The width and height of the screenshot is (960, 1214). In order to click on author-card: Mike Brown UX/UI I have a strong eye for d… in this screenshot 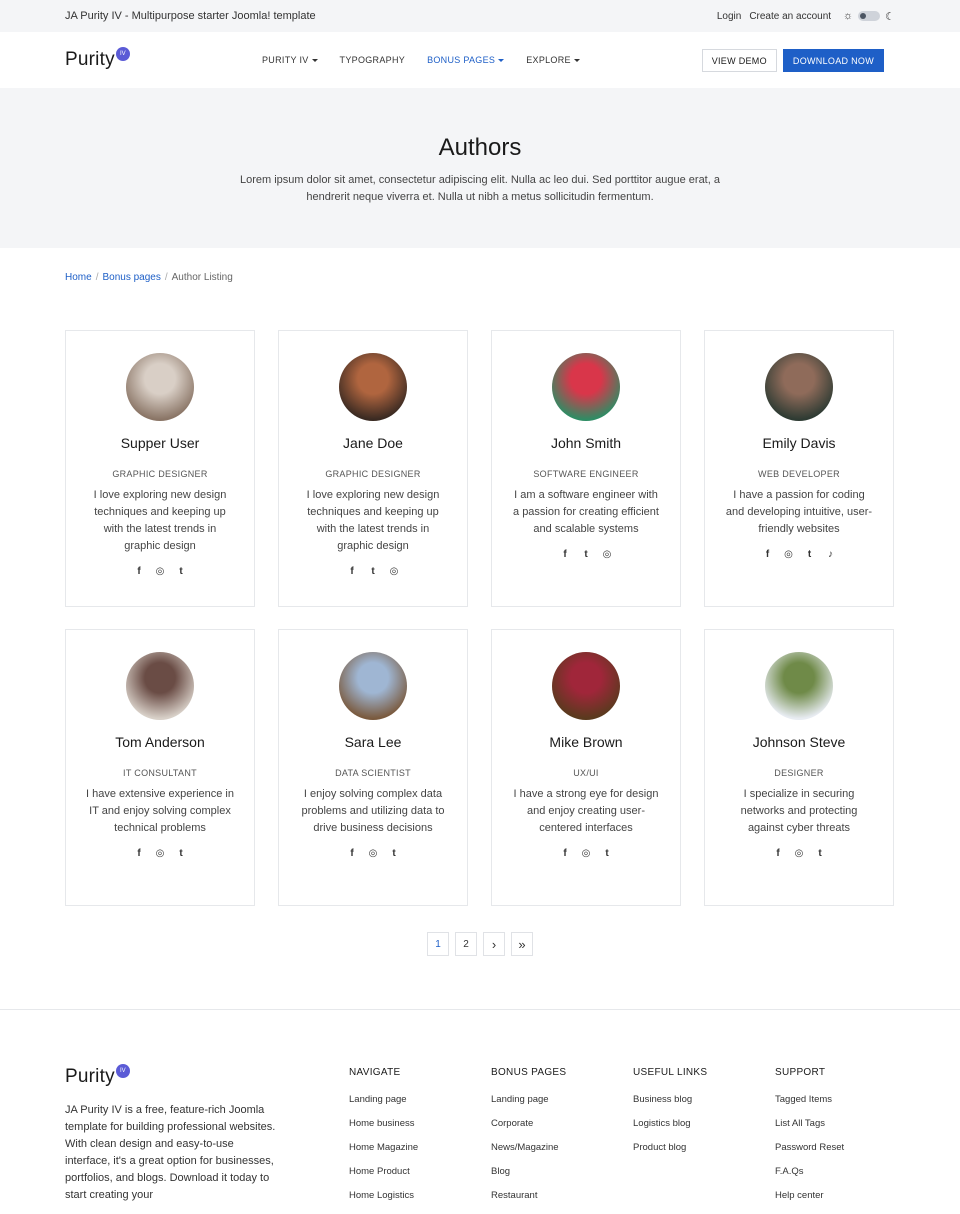, I will do `click(586, 767)`.